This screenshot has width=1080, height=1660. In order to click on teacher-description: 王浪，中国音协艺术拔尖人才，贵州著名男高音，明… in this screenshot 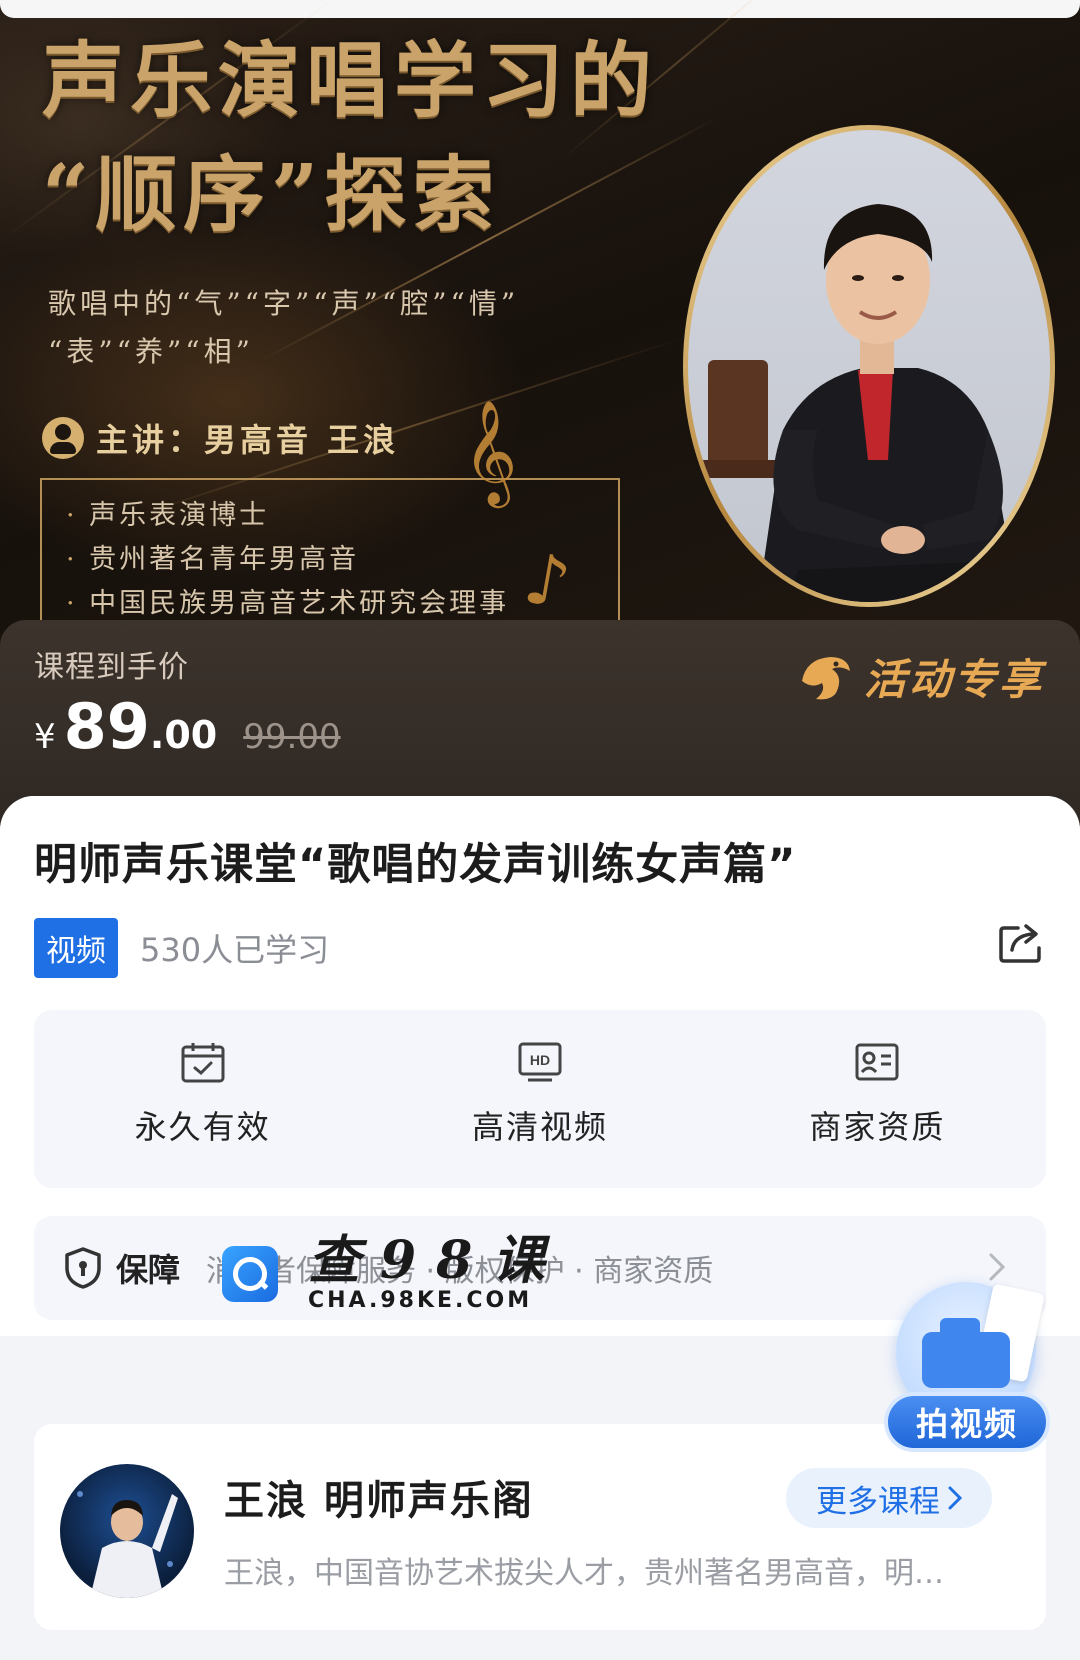, I will do `click(584, 1573)`.